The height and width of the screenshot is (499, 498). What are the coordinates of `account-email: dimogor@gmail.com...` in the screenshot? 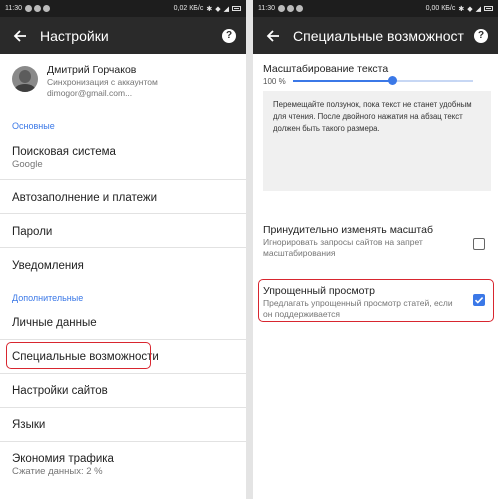 It's located at (90, 93).